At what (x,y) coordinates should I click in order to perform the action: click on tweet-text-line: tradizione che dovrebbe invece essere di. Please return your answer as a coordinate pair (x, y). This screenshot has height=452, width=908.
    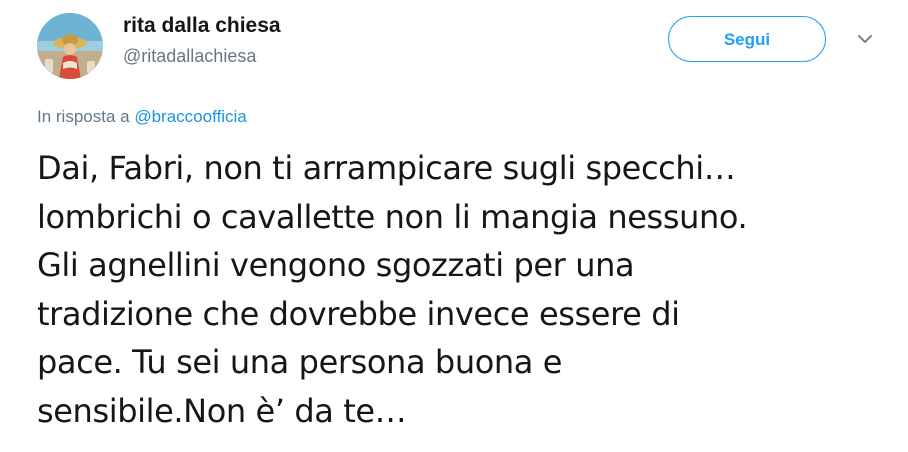
    Looking at the image, I should click on (358, 313).